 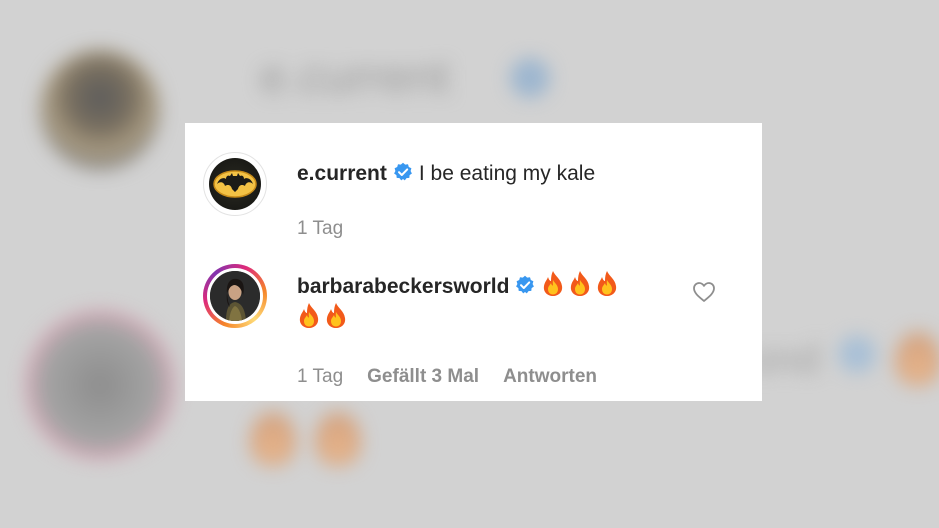 What do you see at coordinates (342, 173) in the screenshot?
I see `username-link: e.current` at bounding box center [342, 173].